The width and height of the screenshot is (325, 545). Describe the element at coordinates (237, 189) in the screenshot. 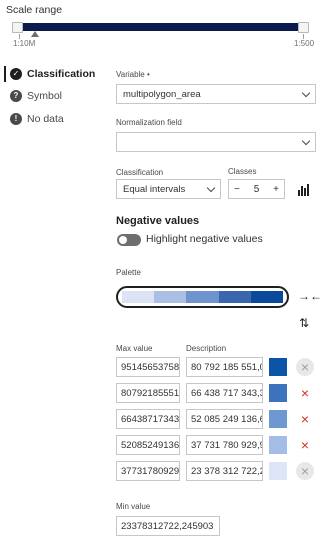

I see `decrement-button: −` at that location.